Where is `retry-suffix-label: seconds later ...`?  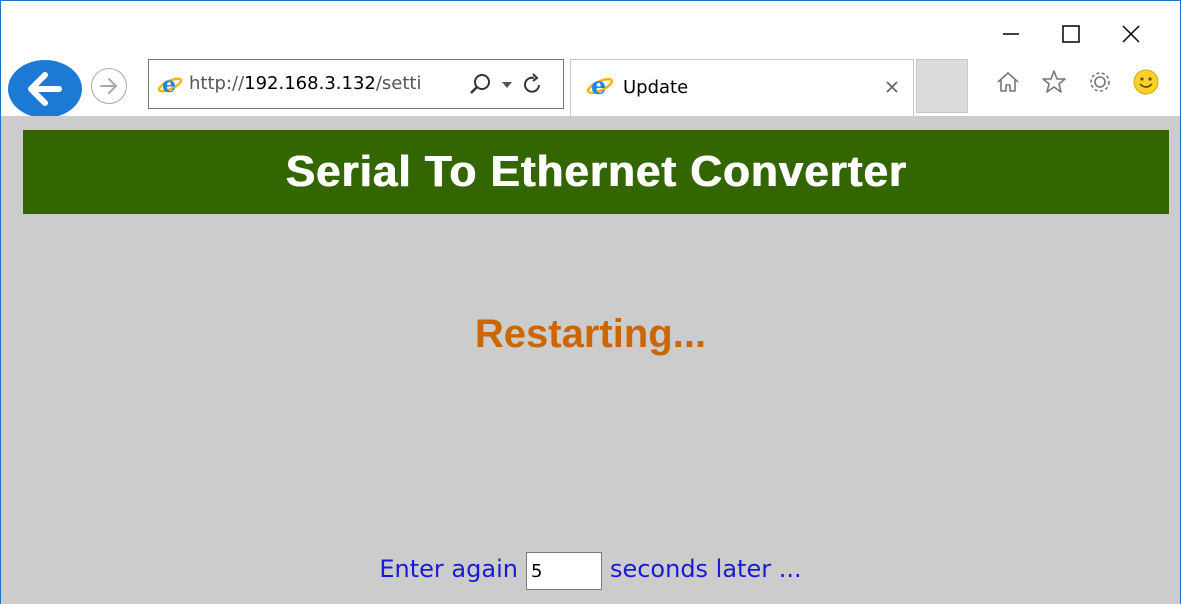 retry-suffix-label: seconds later ... is located at coordinates (705, 569).